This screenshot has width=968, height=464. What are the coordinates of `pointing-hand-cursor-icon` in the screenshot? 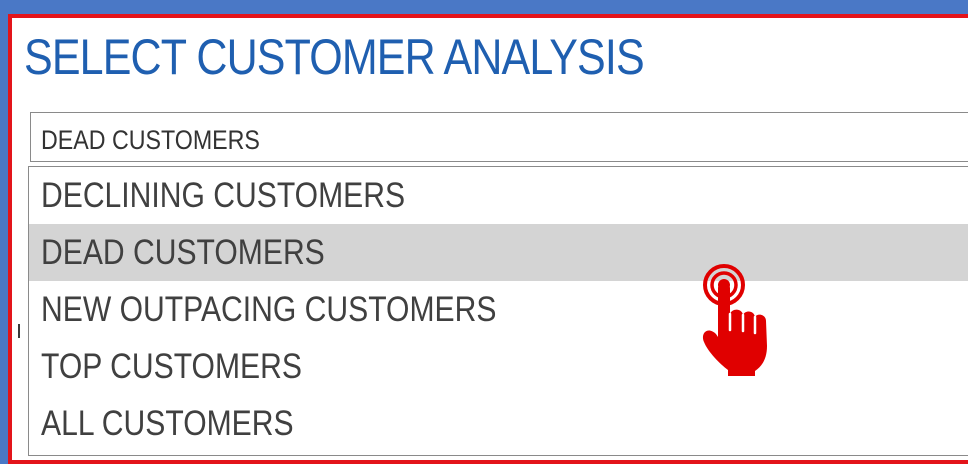 It's located at (734, 320).